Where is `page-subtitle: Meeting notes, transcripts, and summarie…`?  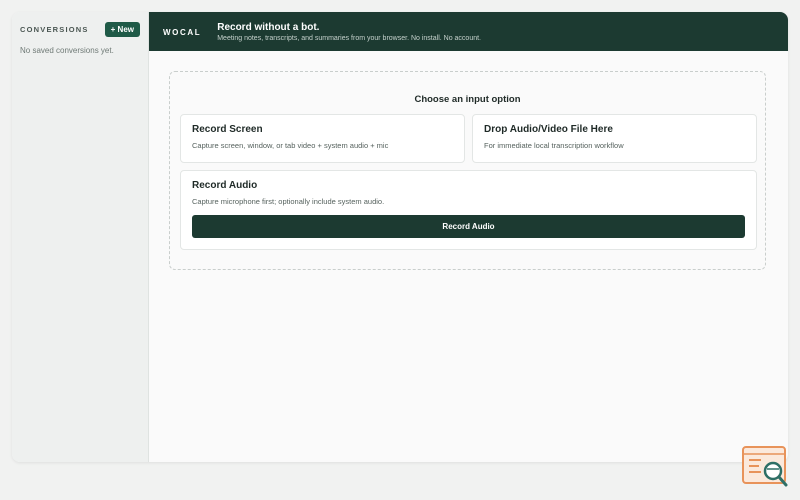
page-subtitle: Meeting notes, transcripts, and summarie… is located at coordinates (349, 38).